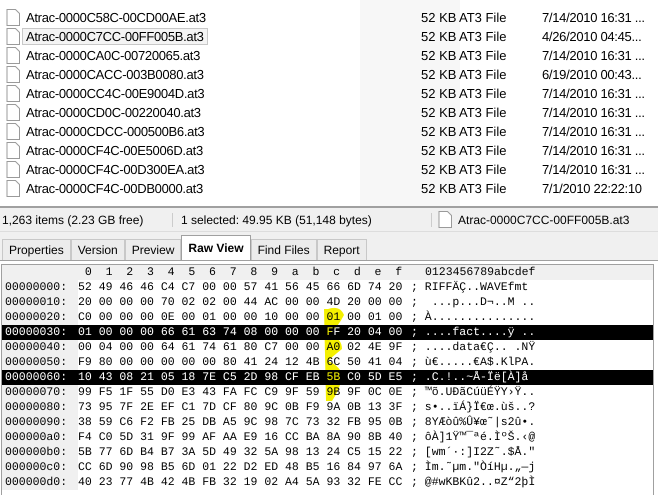 Image resolution: width=658 pixels, height=495 pixels. I want to click on ascii-text: ; Ìm.˜µm."ÒíHµ.„—j, so click(473, 467).